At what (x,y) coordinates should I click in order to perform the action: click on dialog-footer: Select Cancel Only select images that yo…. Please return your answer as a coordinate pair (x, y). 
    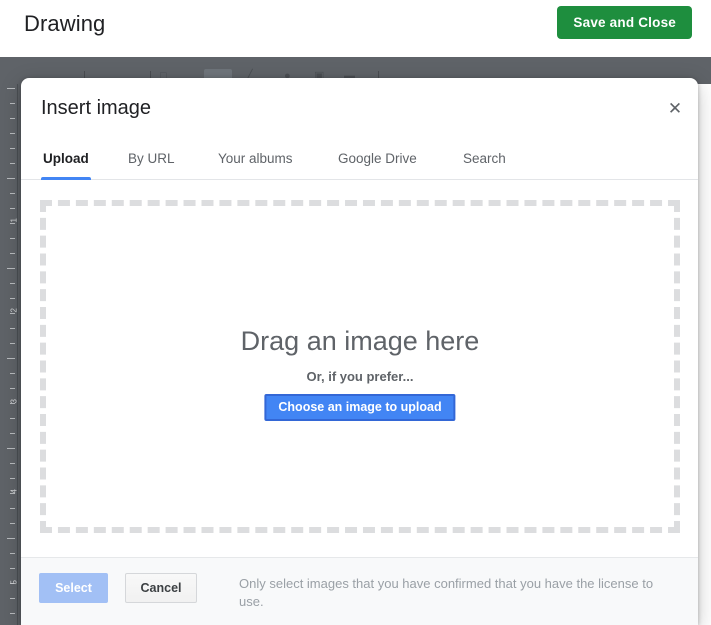
    Looking at the image, I should click on (359, 591).